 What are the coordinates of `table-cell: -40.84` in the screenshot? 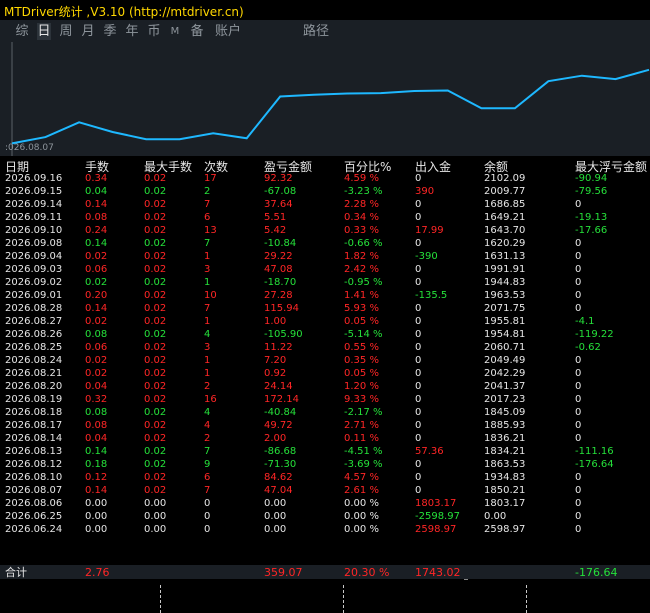 It's located at (280, 412).